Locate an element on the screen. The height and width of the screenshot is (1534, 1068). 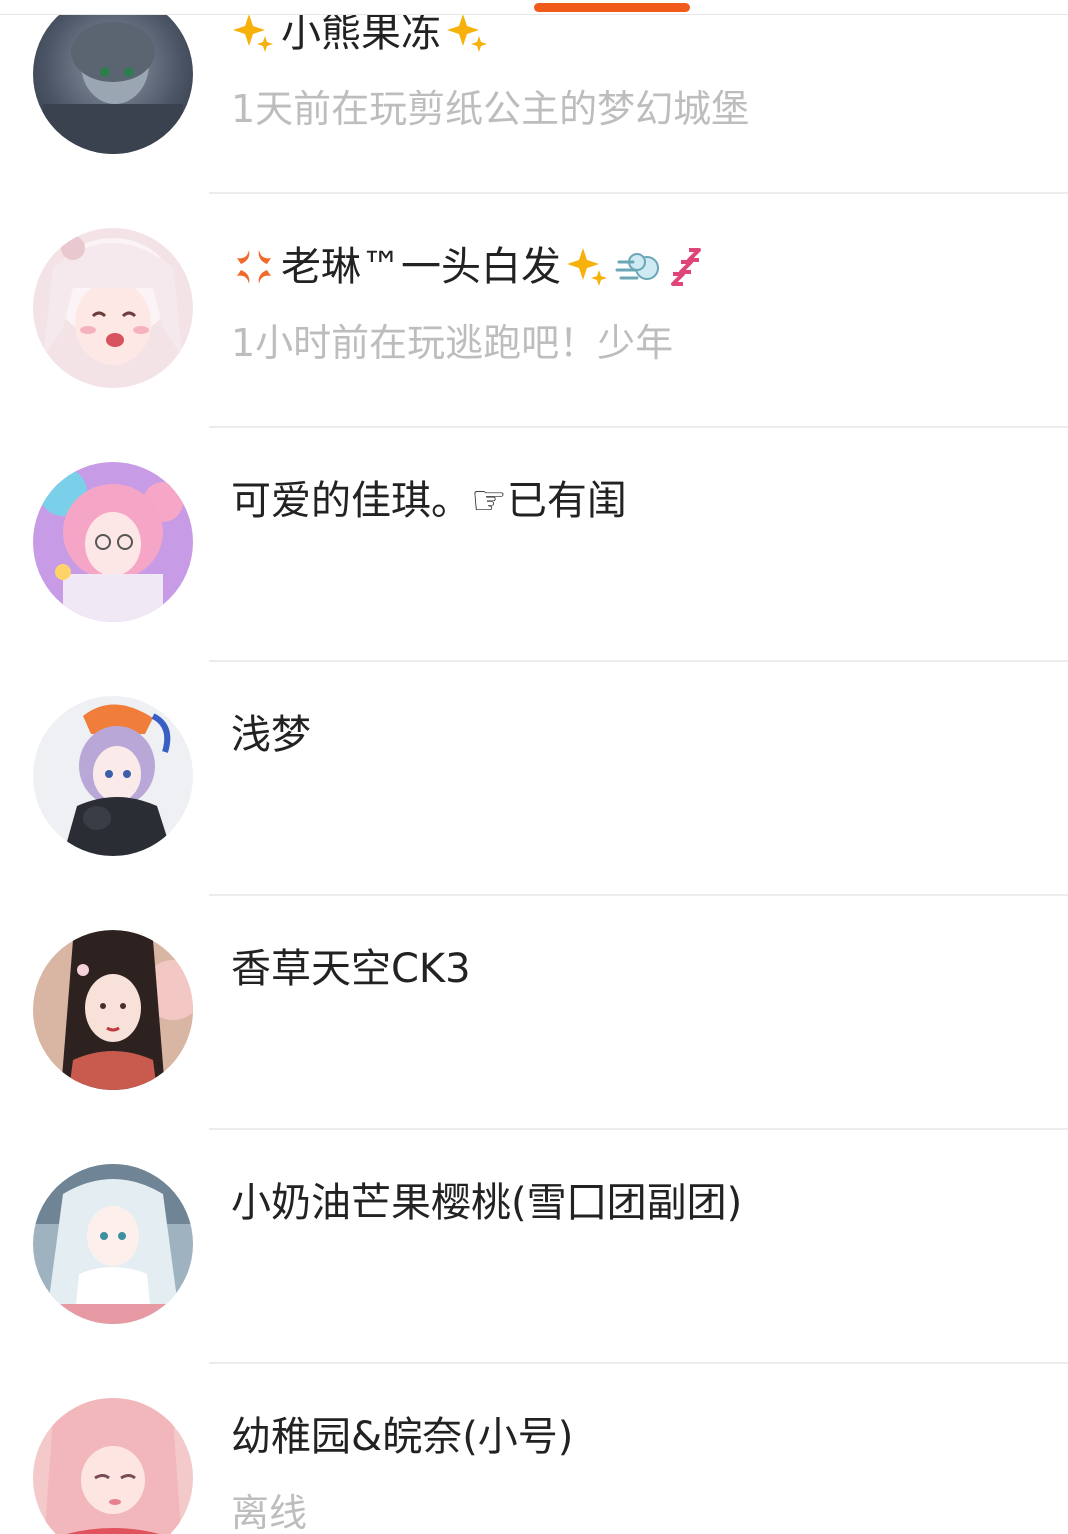
friend-row: 幼稚园&皖奈(小号) 离线 is located at coordinates (534, 1449).